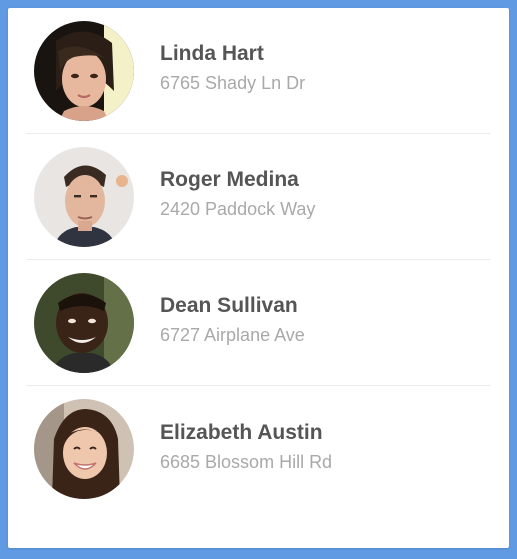 Image resolution: width=517 pixels, height=559 pixels. I want to click on contact-name: Elizabeth Austin, so click(241, 432).